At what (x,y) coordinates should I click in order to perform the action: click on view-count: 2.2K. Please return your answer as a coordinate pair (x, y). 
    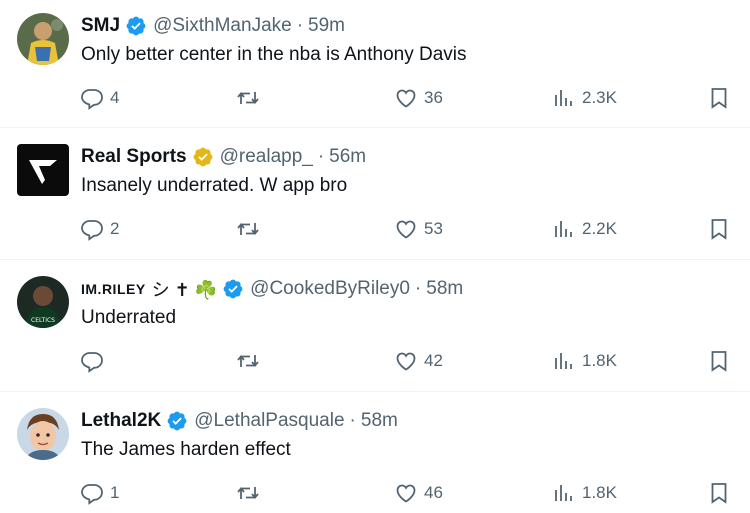
    Looking at the image, I should click on (599, 228).